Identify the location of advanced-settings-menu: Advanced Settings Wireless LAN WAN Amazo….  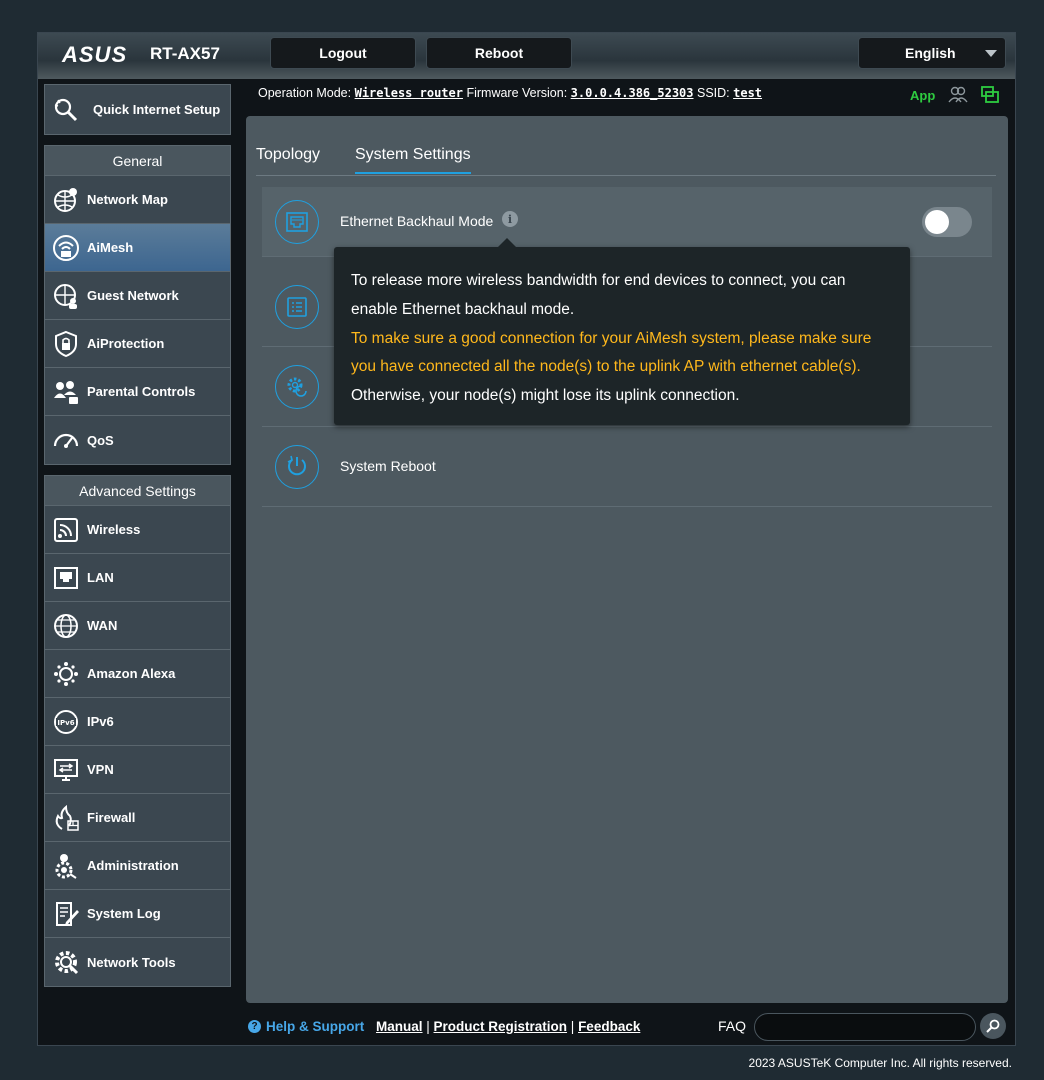
(137, 731).